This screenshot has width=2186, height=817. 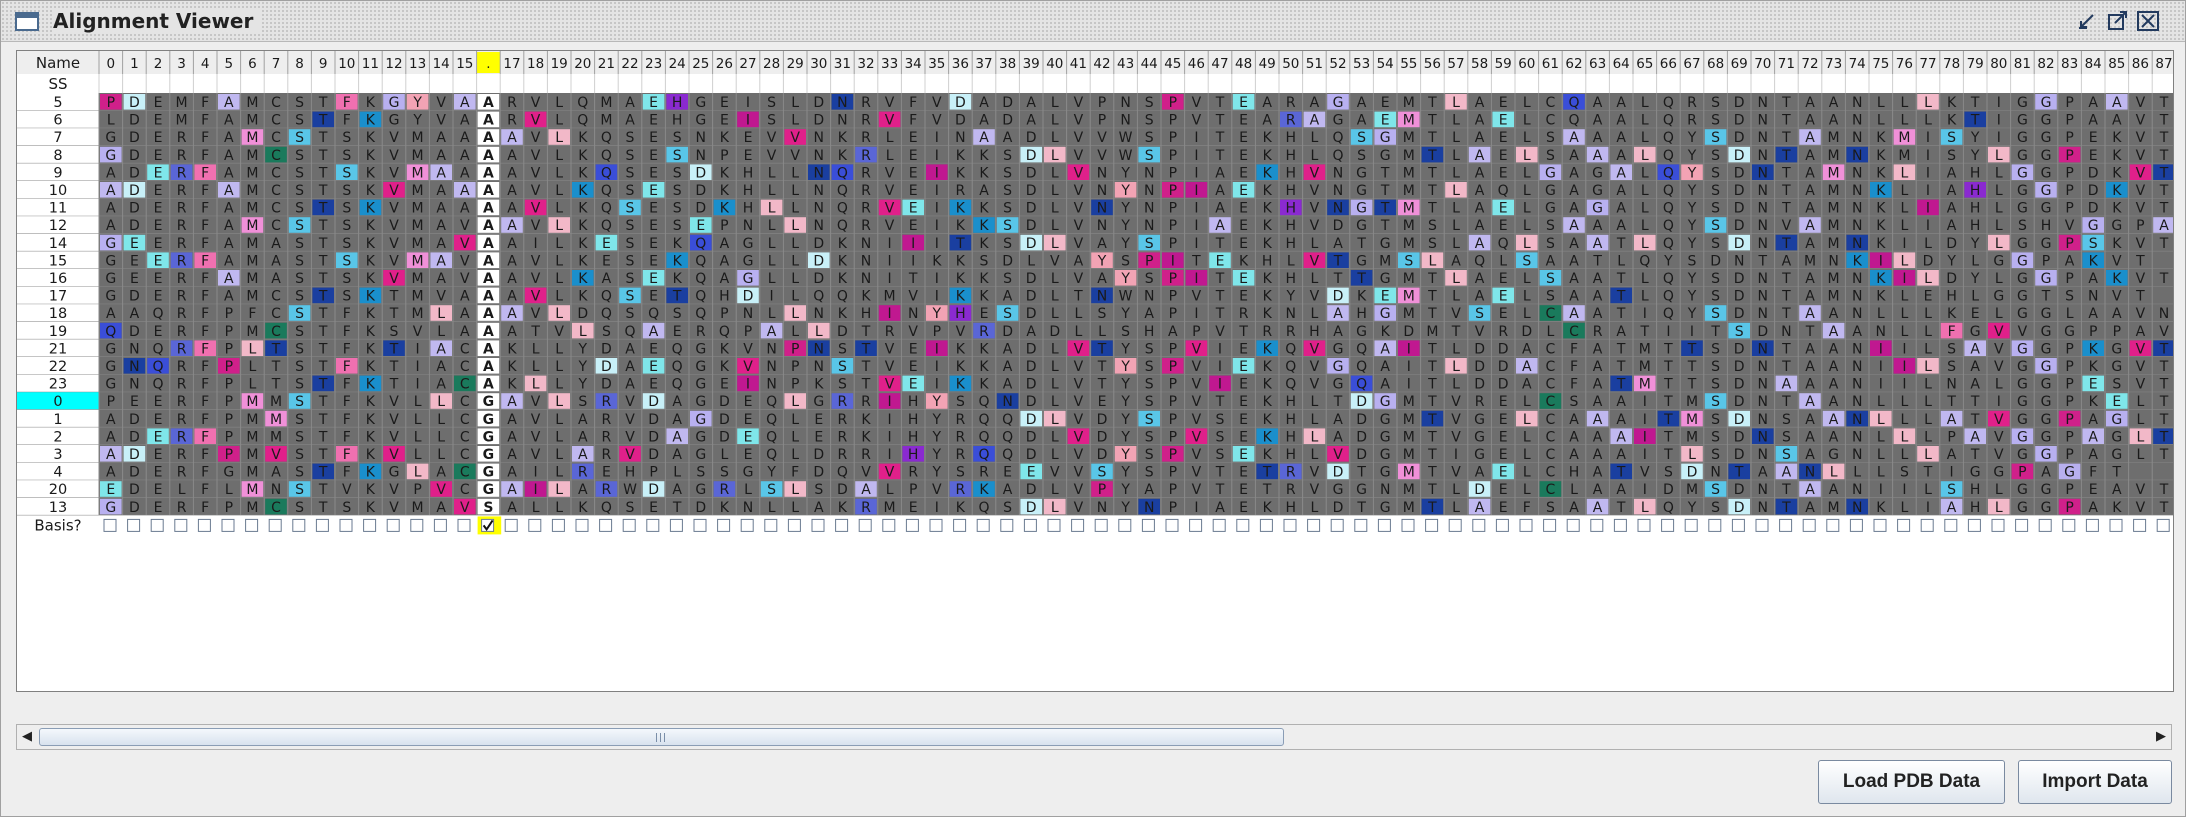 What do you see at coordinates (700, 64) in the screenshot?
I see `column-header: 25` at bounding box center [700, 64].